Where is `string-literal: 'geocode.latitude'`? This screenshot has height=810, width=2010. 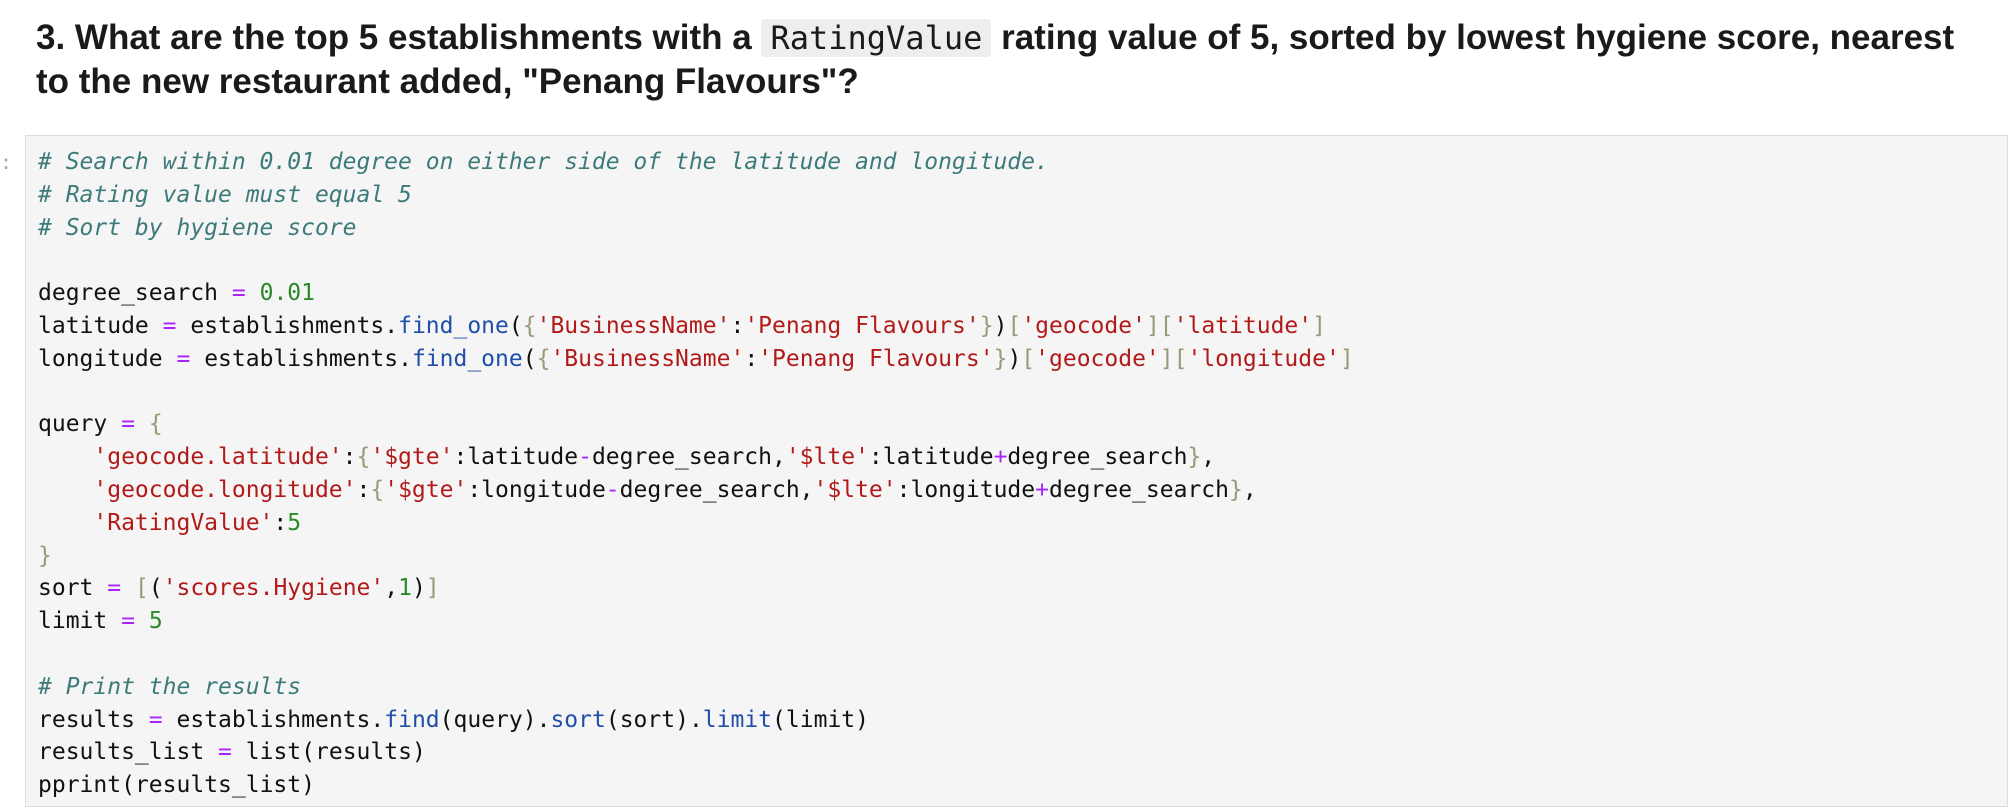
string-literal: 'geocode.latitude' is located at coordinates (218, 457).